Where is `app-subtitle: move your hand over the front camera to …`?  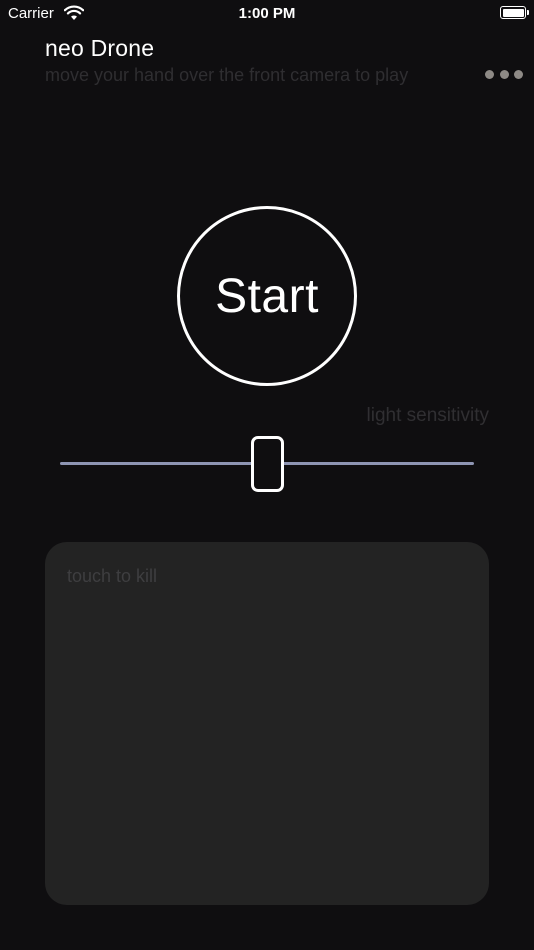
app-subtitle: move your hand over the front camera to … is located at coordinates (227, 75).